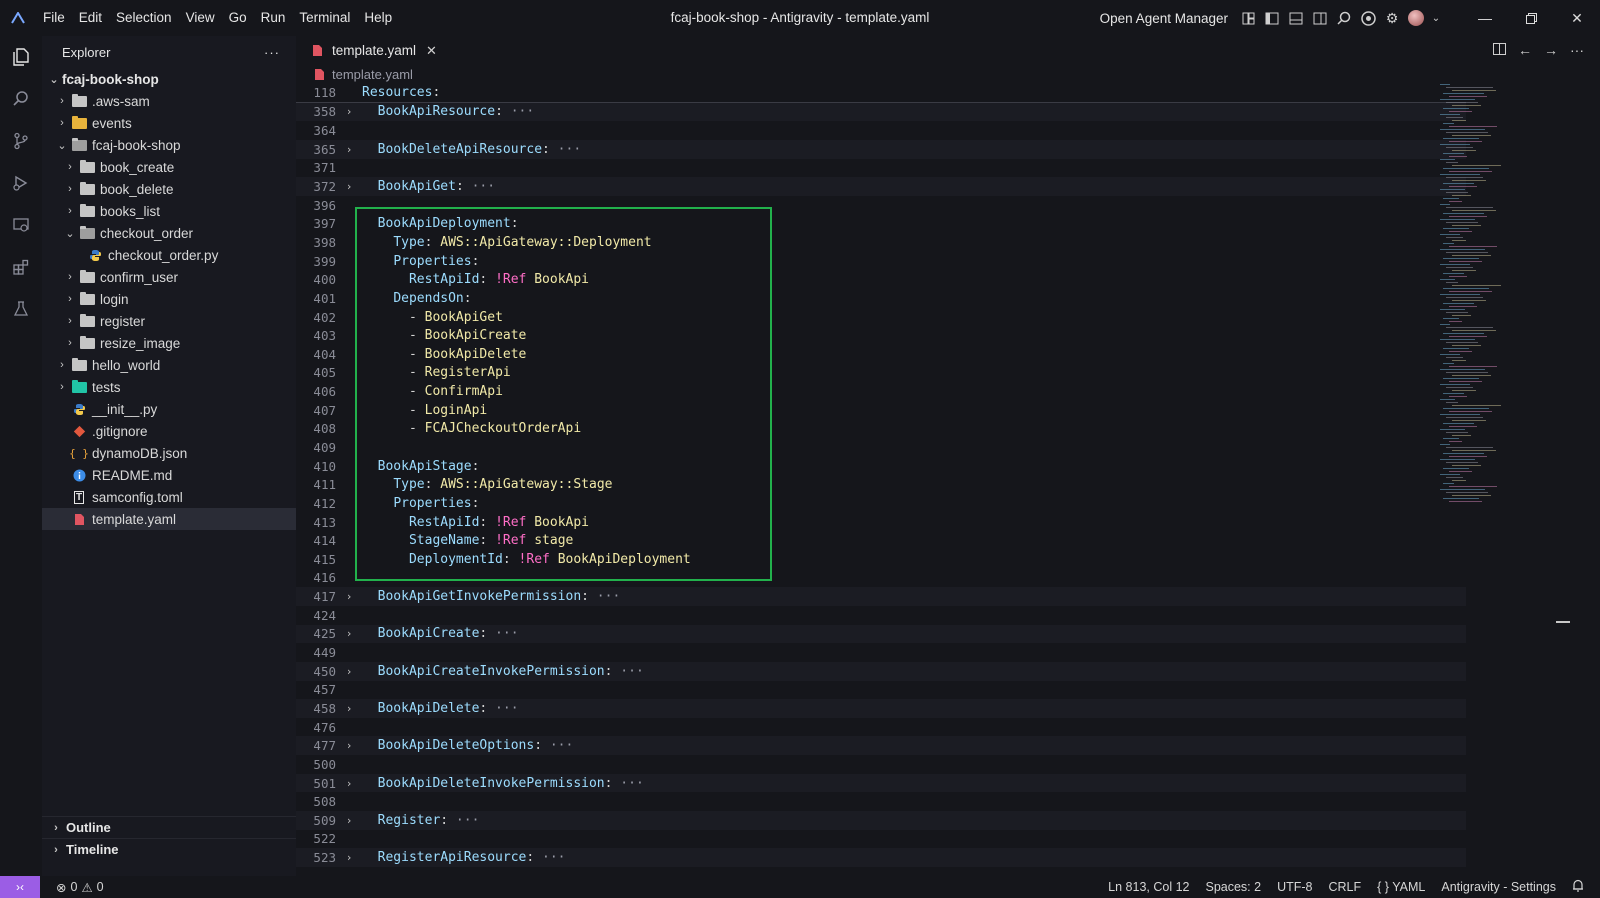  What do you see at coordinates (881, 335) in the screenshot?
I see `code-line: 403 - BookApiCreate` at bounding box center [881, 335].